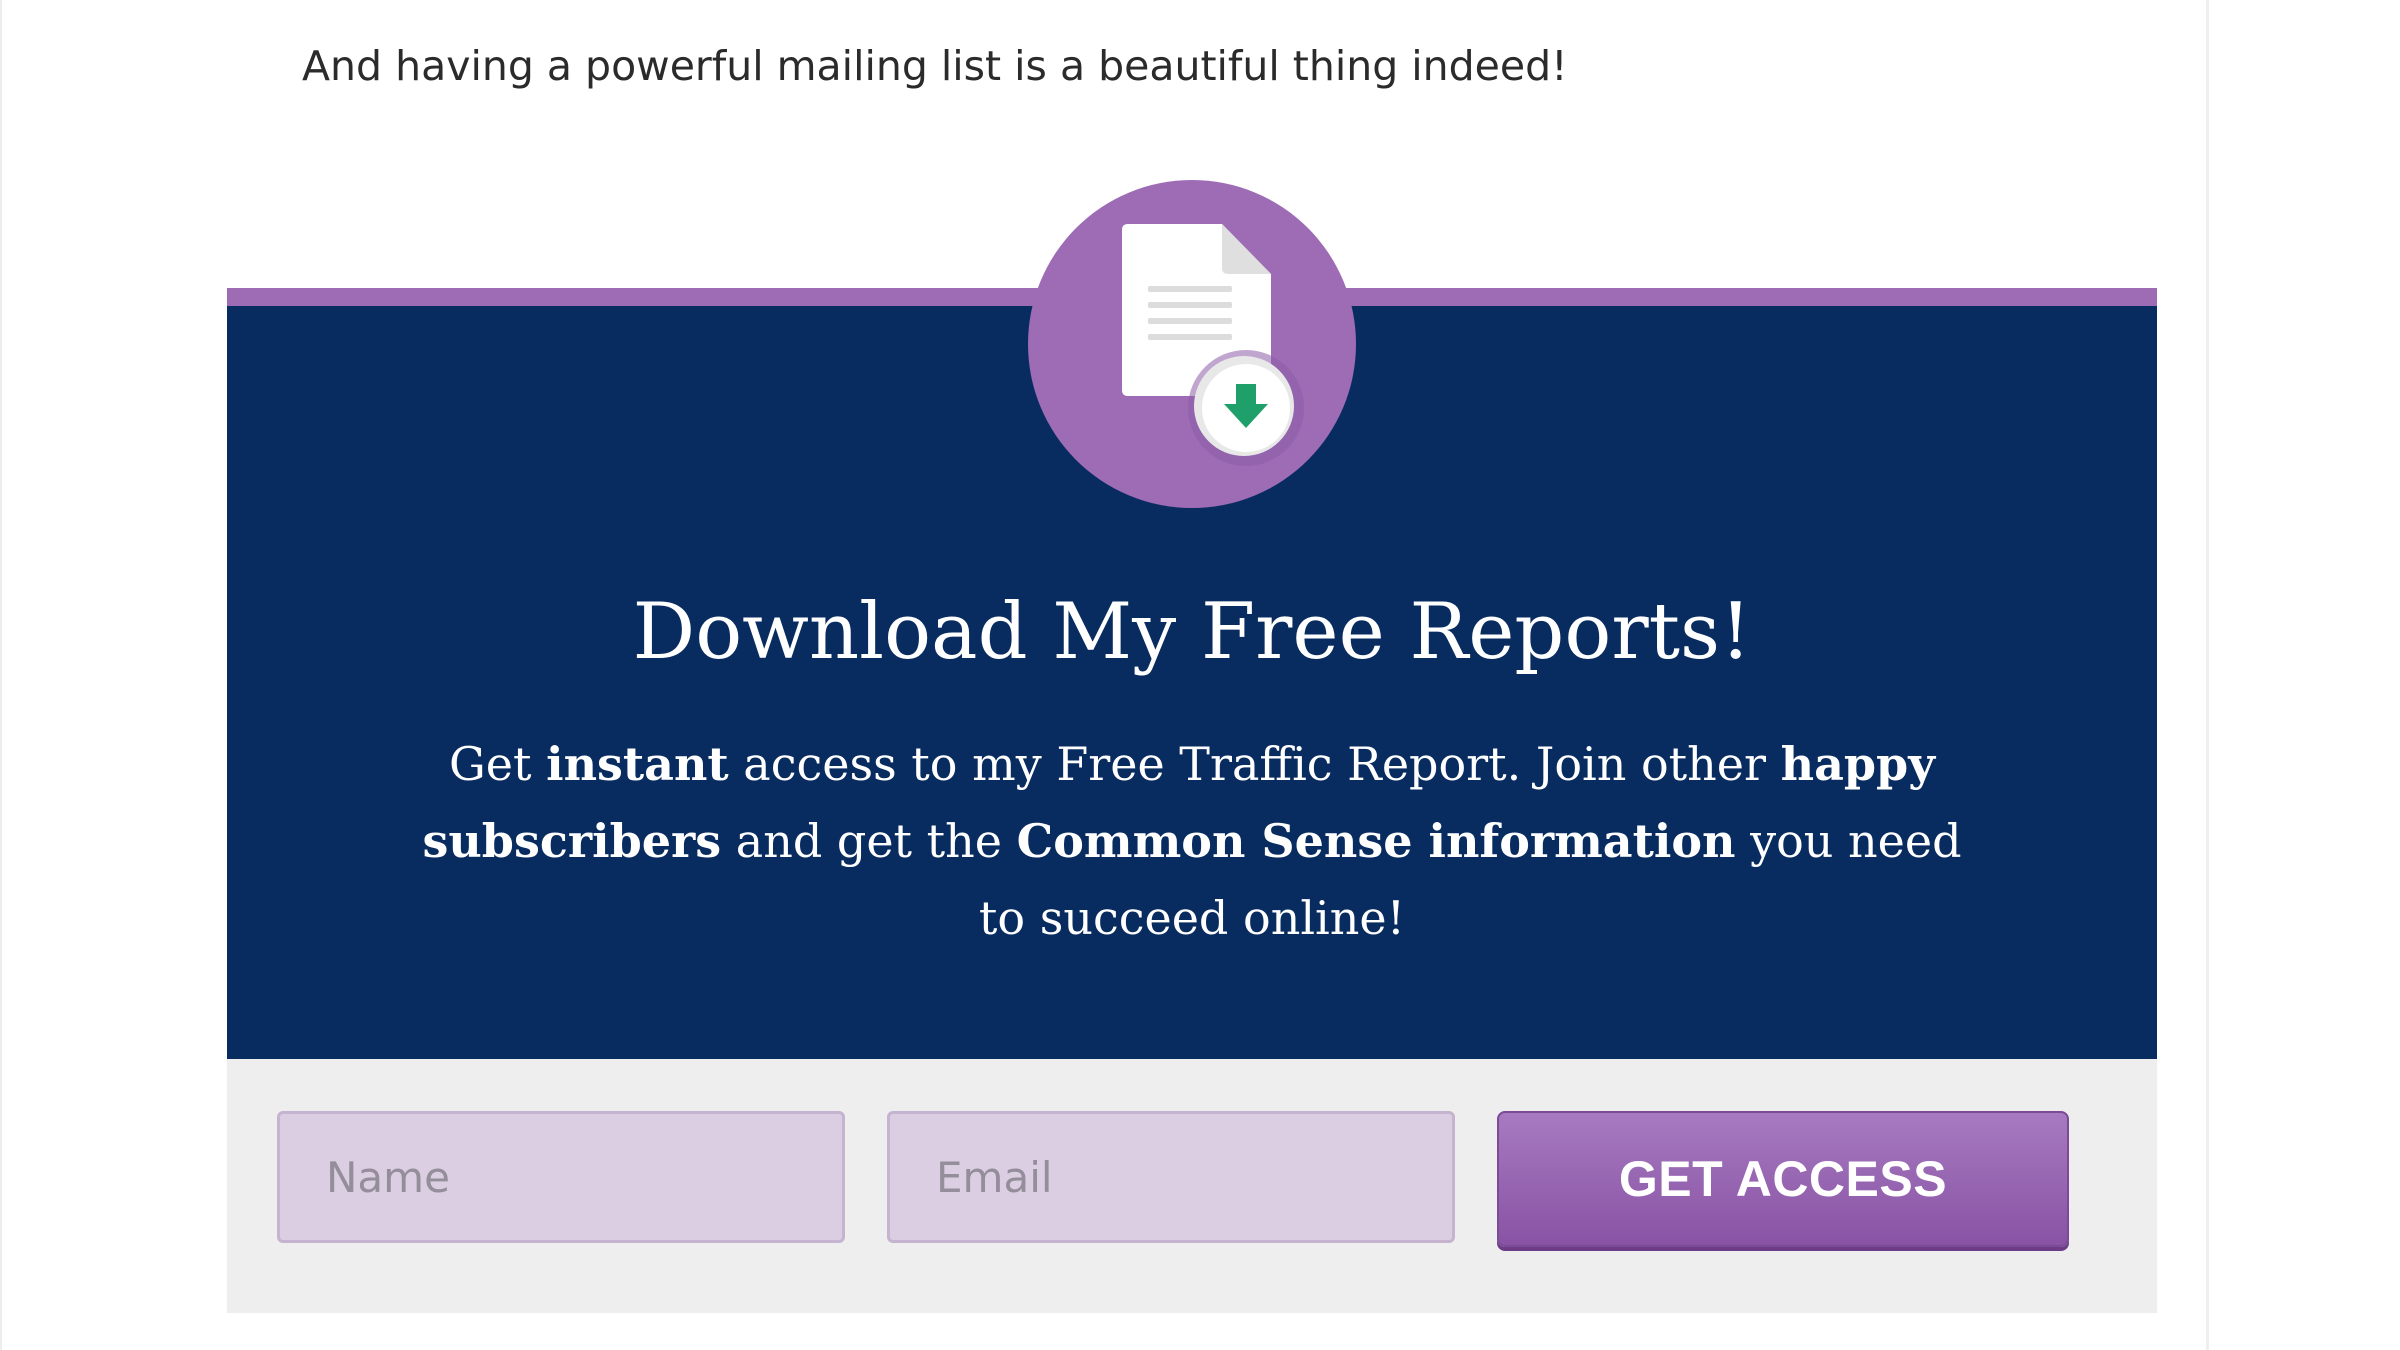  What do you see at coordinates (1171, 1177) in the screenshot?
I see `email-input` at bounding box center [1171, 1177].